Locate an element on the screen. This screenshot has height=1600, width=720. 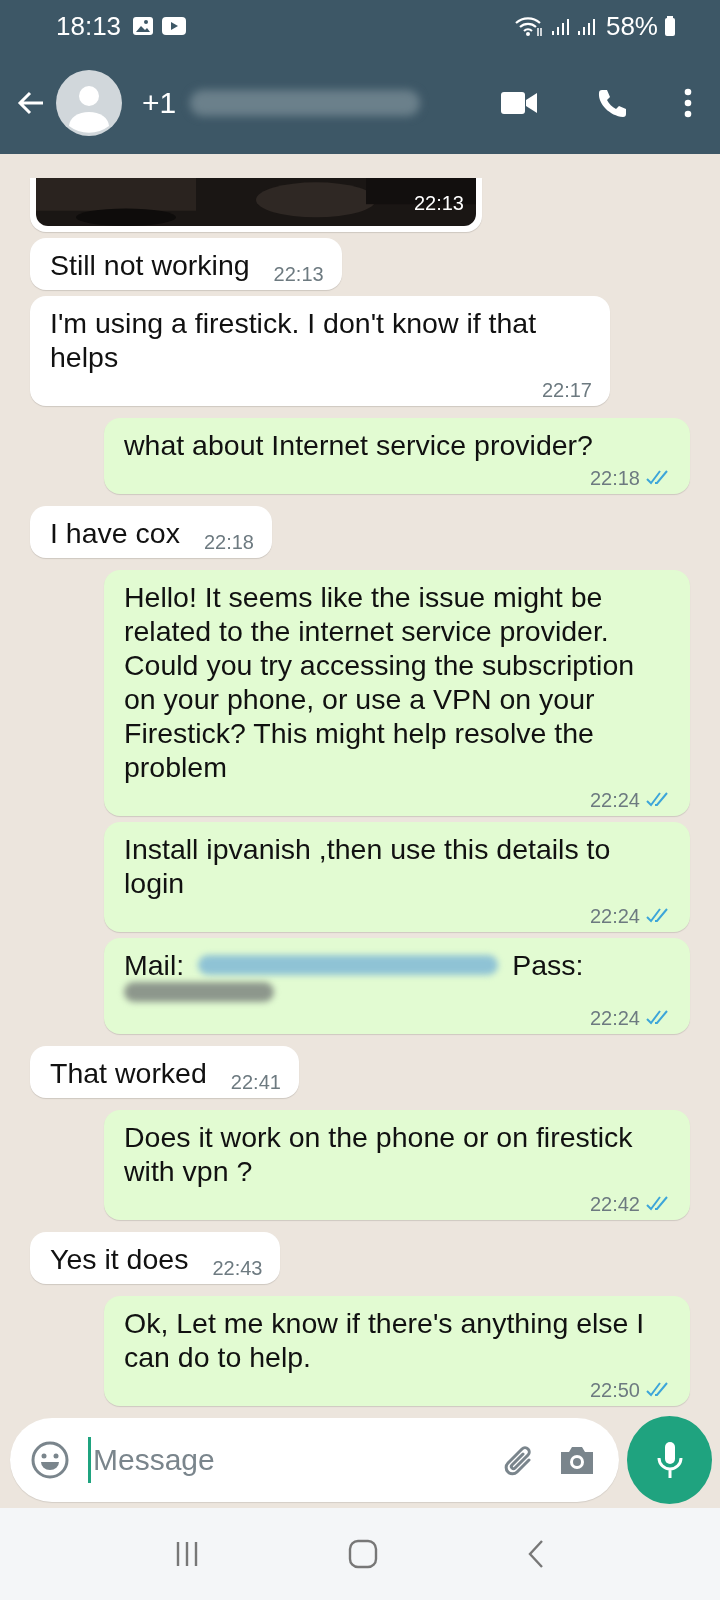
wifi-icon is located at coordinates (528, 26).